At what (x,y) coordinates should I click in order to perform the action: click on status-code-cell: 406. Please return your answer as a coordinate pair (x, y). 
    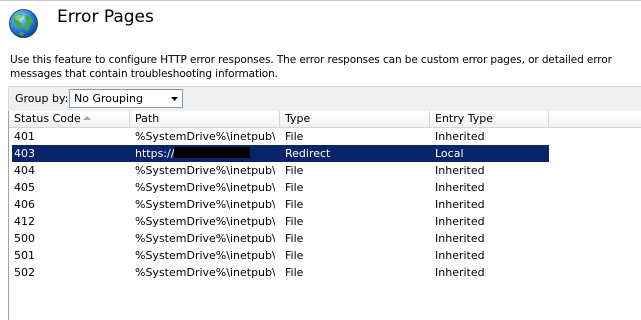
    Looking at the image, I should click on (24, 204).